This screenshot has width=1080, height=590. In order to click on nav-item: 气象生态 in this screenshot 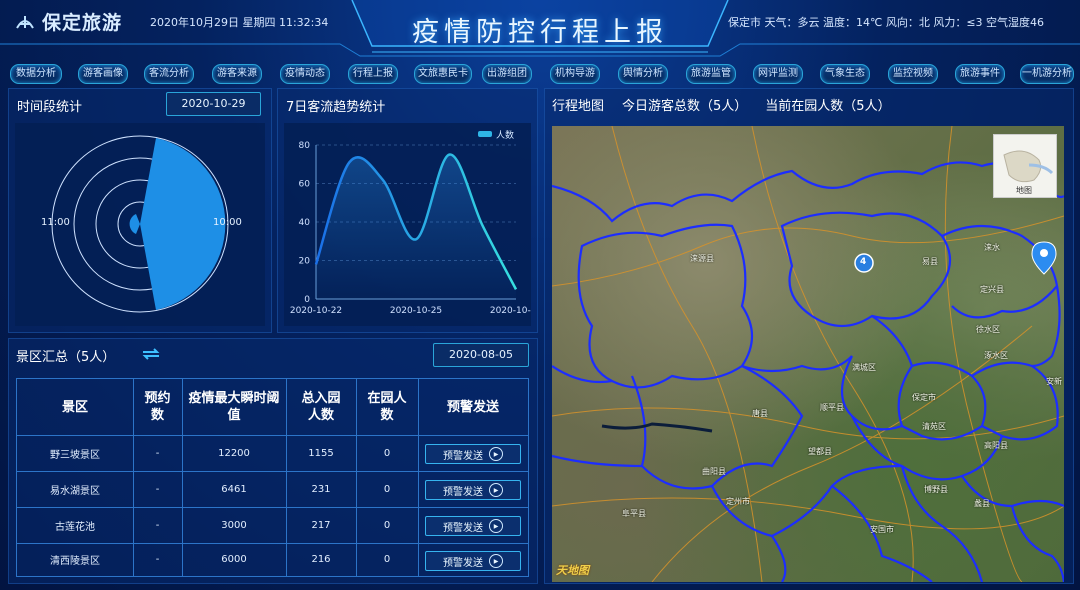, I will do `click(845, 74)`.